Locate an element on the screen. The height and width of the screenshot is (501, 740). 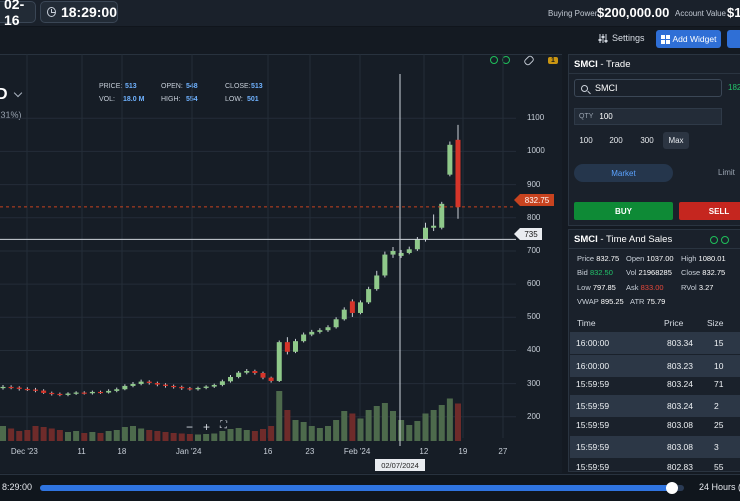
tas-header-size: Size is located at coordinates (715, 323).